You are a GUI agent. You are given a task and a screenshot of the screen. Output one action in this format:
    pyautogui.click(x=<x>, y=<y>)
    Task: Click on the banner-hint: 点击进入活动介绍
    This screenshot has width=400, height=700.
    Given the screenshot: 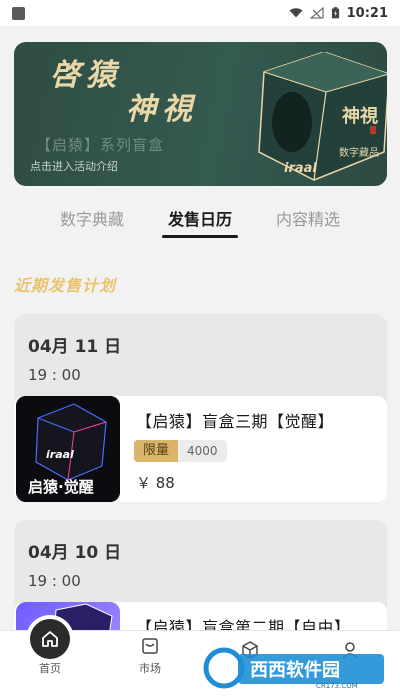 What is the action you would take?
    pyautogui.click(x=74, y=166)
    